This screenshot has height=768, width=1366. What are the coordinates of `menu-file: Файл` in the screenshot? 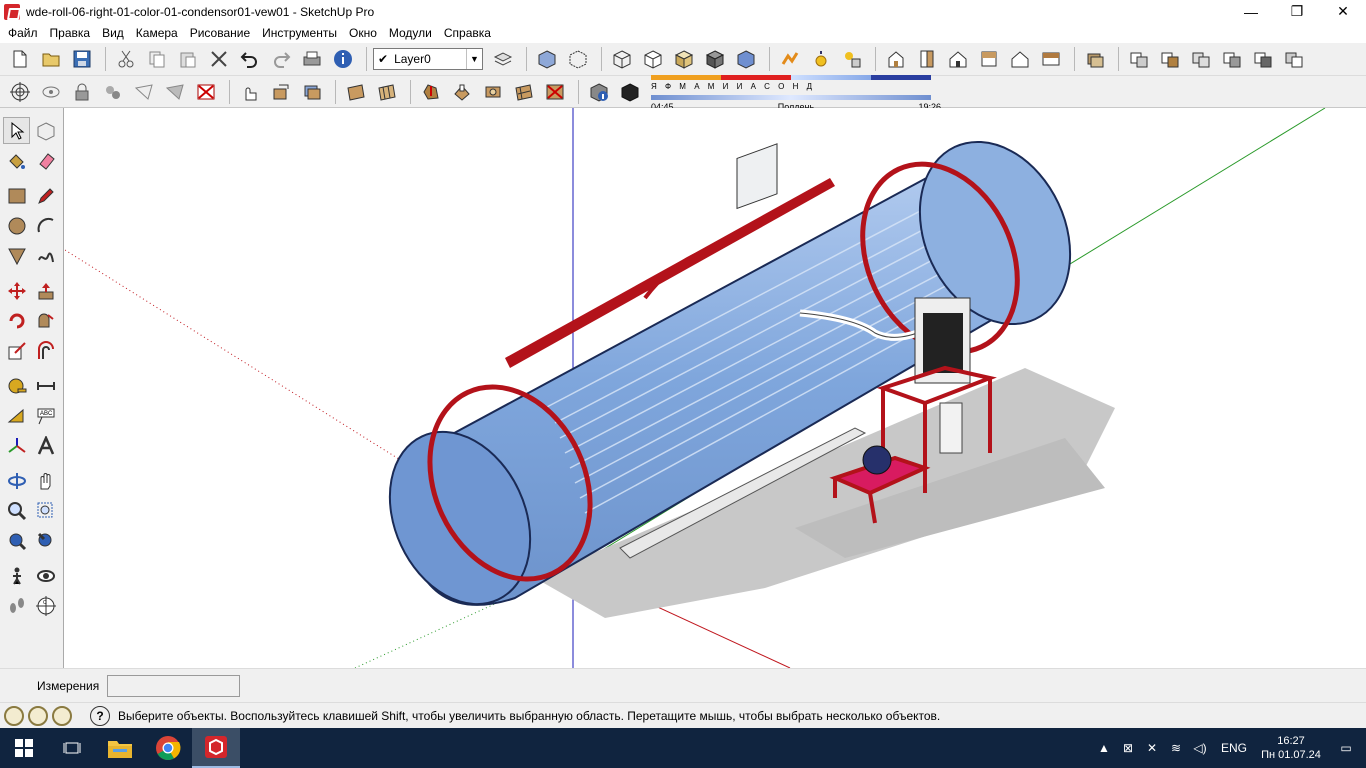 It's located at (23, 33).